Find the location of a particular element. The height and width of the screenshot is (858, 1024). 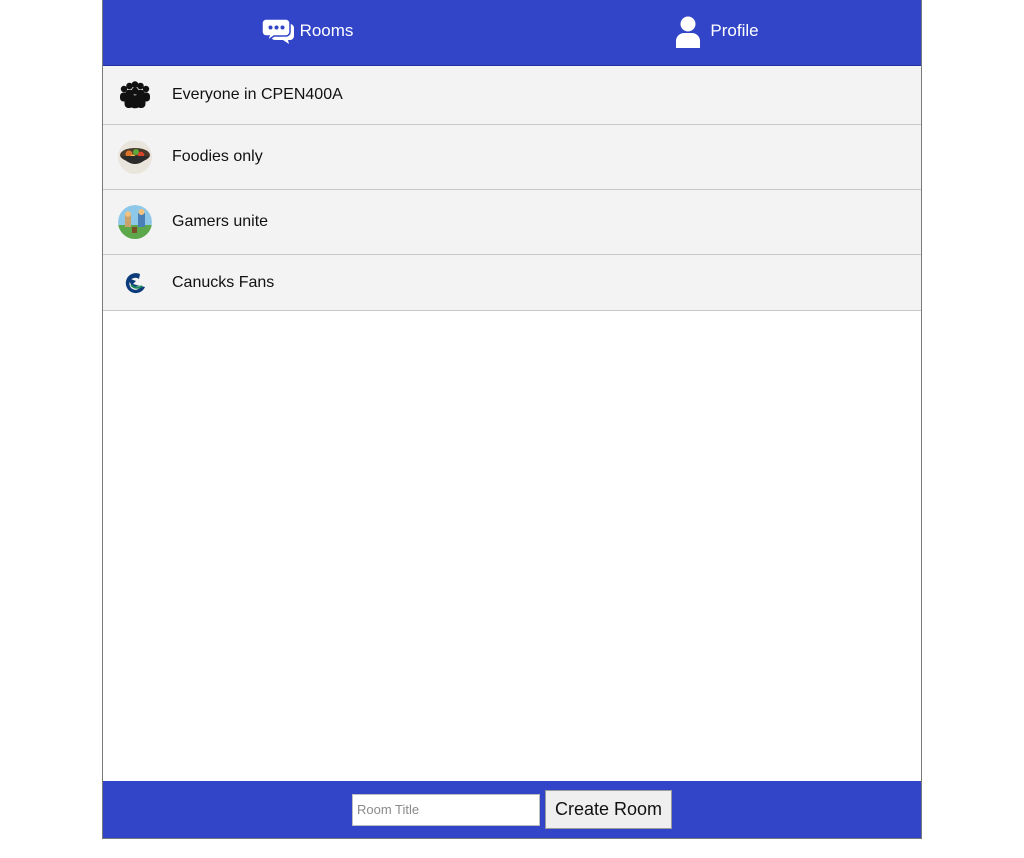

nav-rooms-tab: Rooms is located at coordinates (307, 32).